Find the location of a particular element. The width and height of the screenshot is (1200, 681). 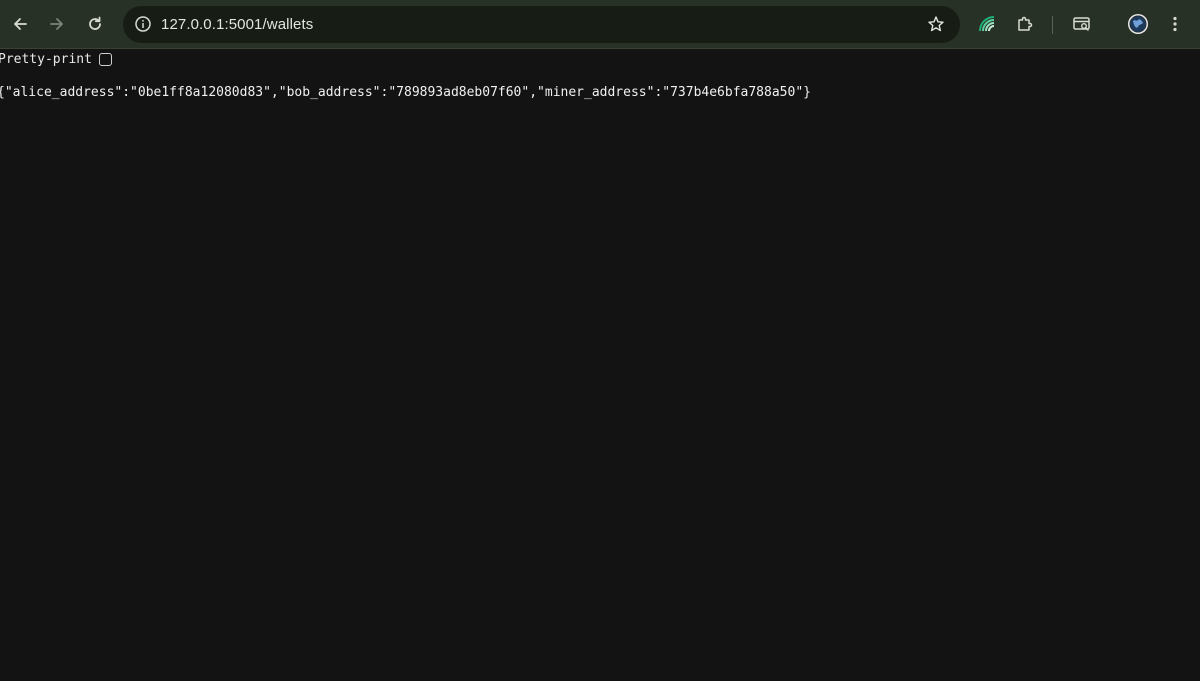

back-arrow-icon is located at coordinates (20, 24).